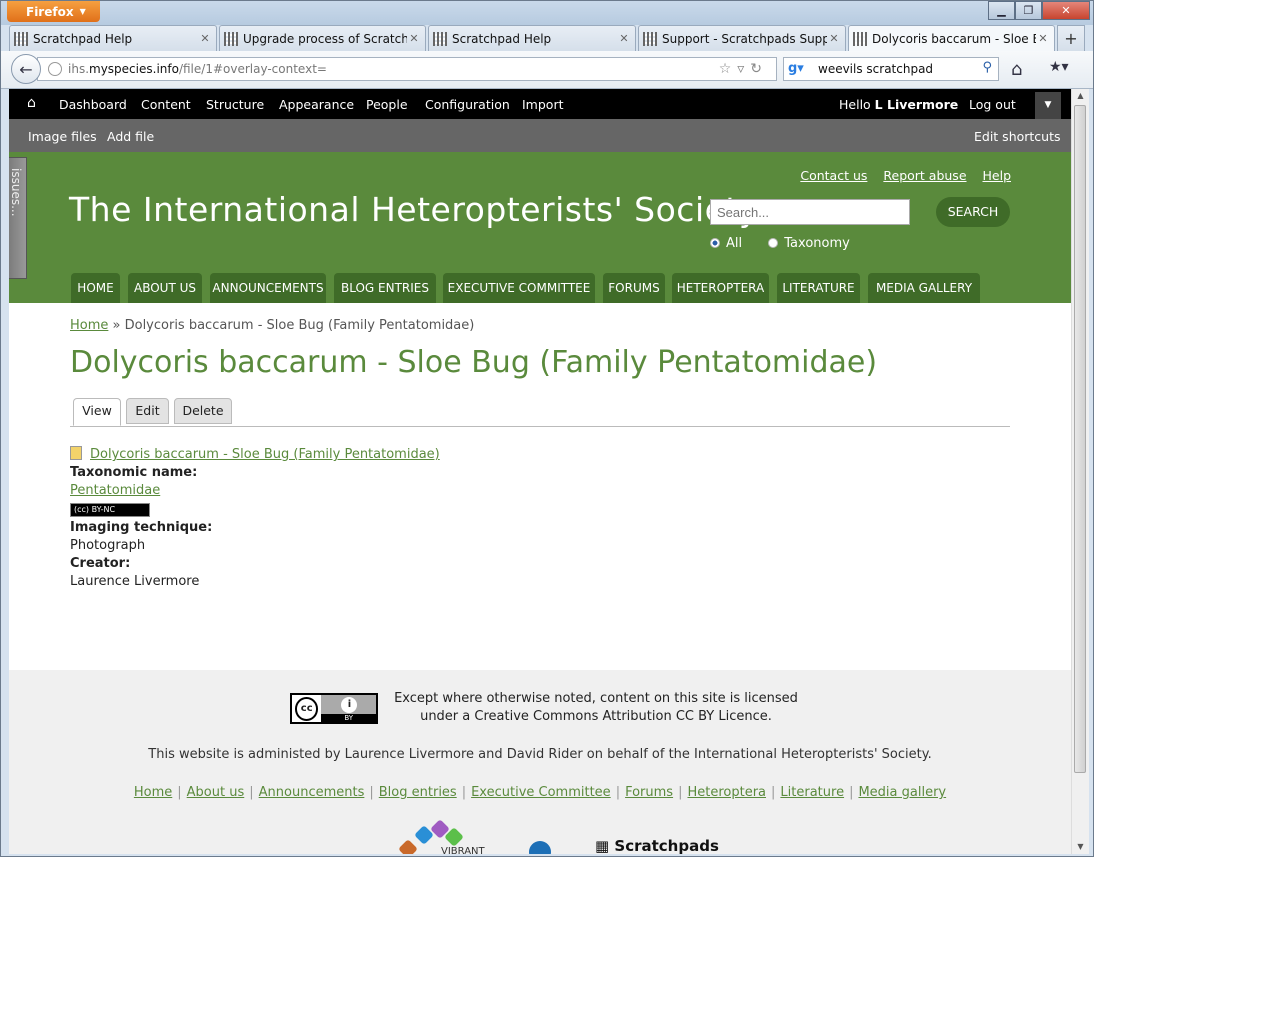 The height and width of the screenshot is (1024, 1281). I want to click on partner-logos: VIBRANT ▦ Scratchpads, so click(559, 836).